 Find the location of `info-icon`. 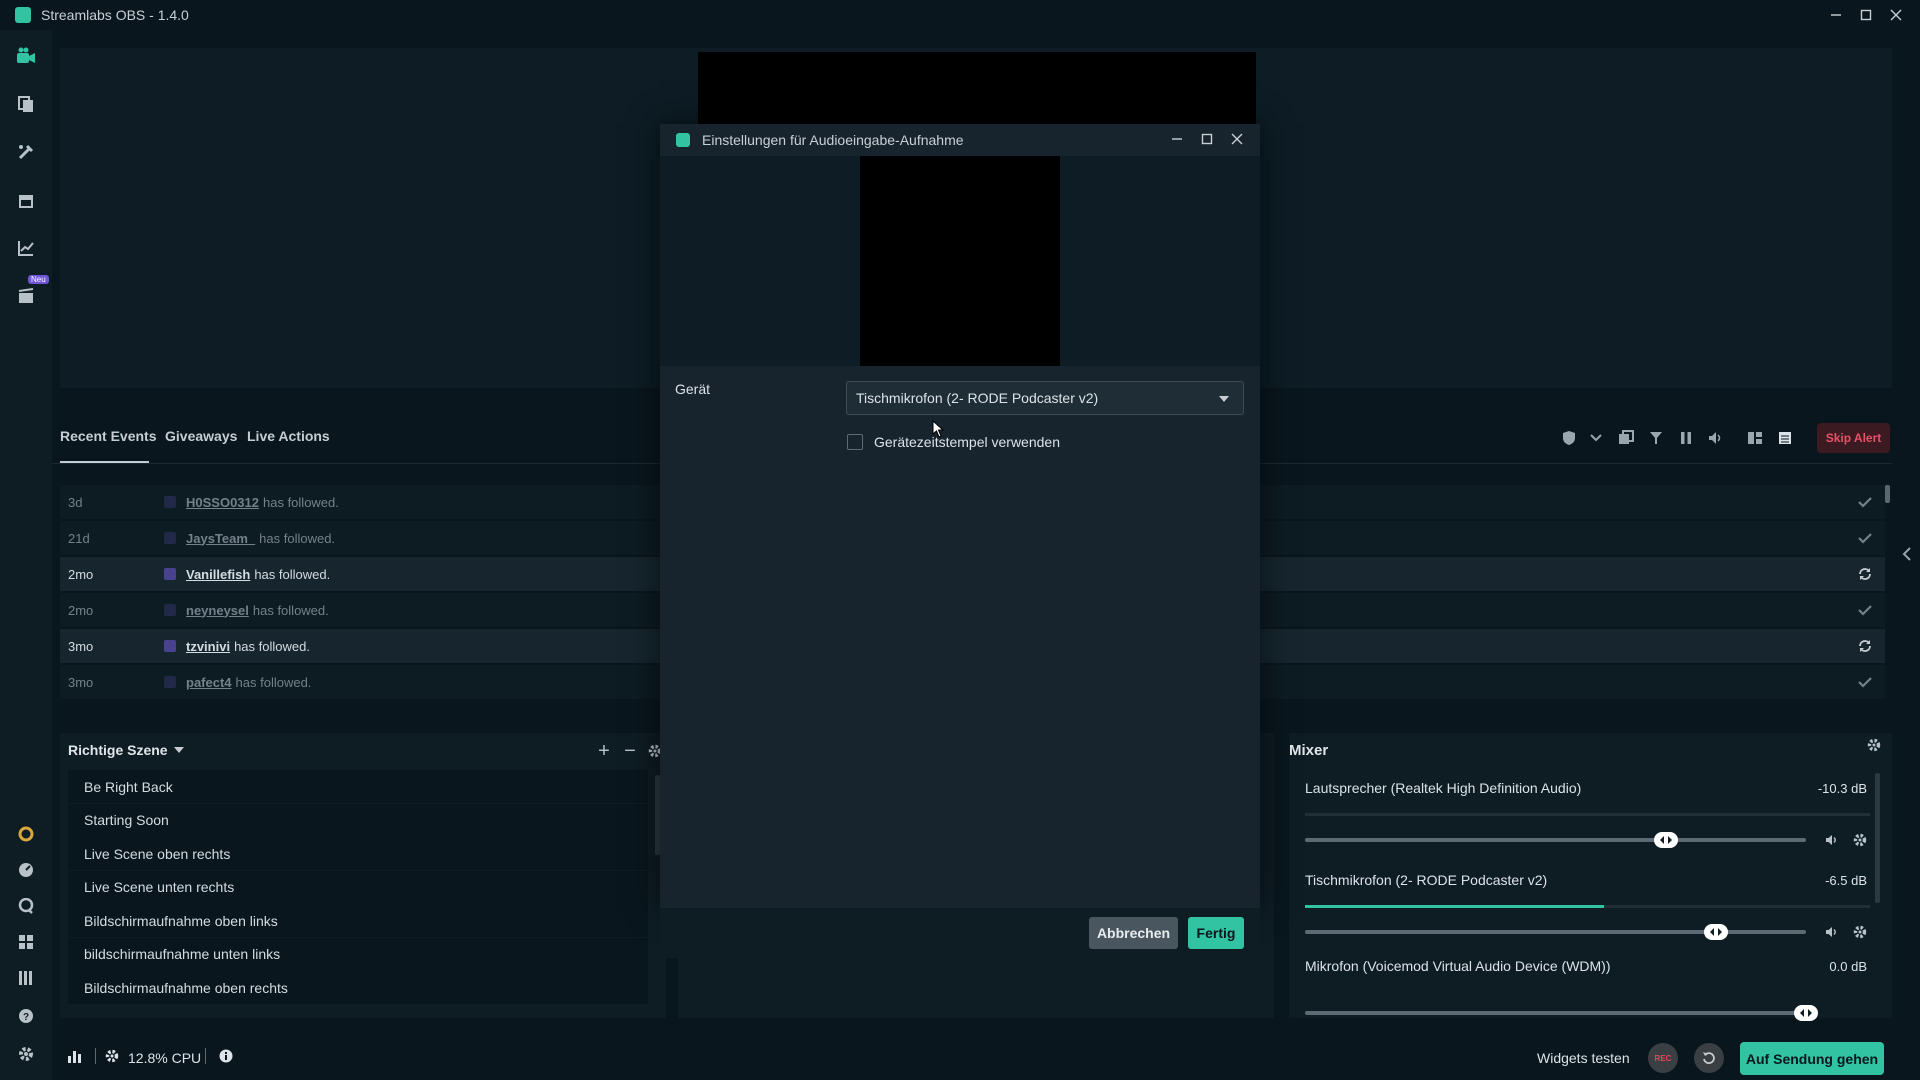

info-icon is located at coordinates (226, 1056).